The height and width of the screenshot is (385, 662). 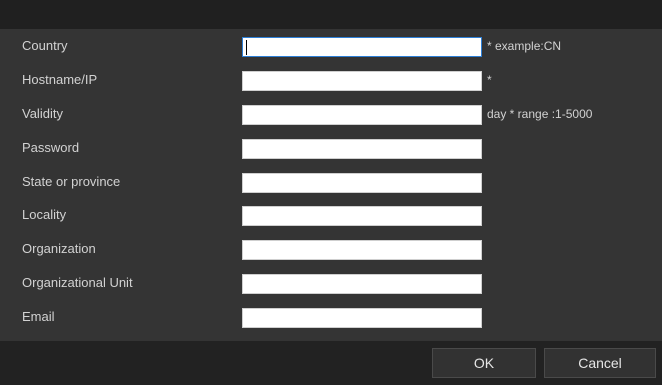 What do you see at coordinates (362, 318) in the screenshot?
I see `email-input` at bounding box center [362, 318].